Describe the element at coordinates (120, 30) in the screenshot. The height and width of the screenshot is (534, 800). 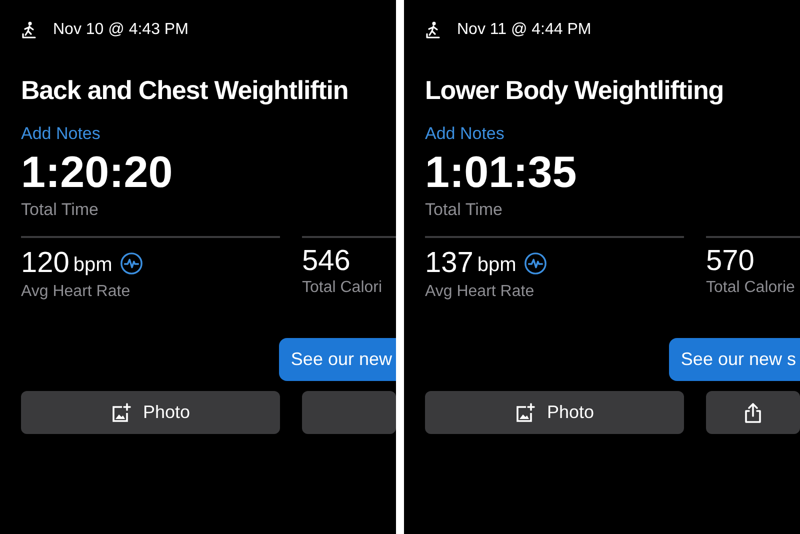
I see `activity-date: Nov 10 @ 4:43 PM` at that location.